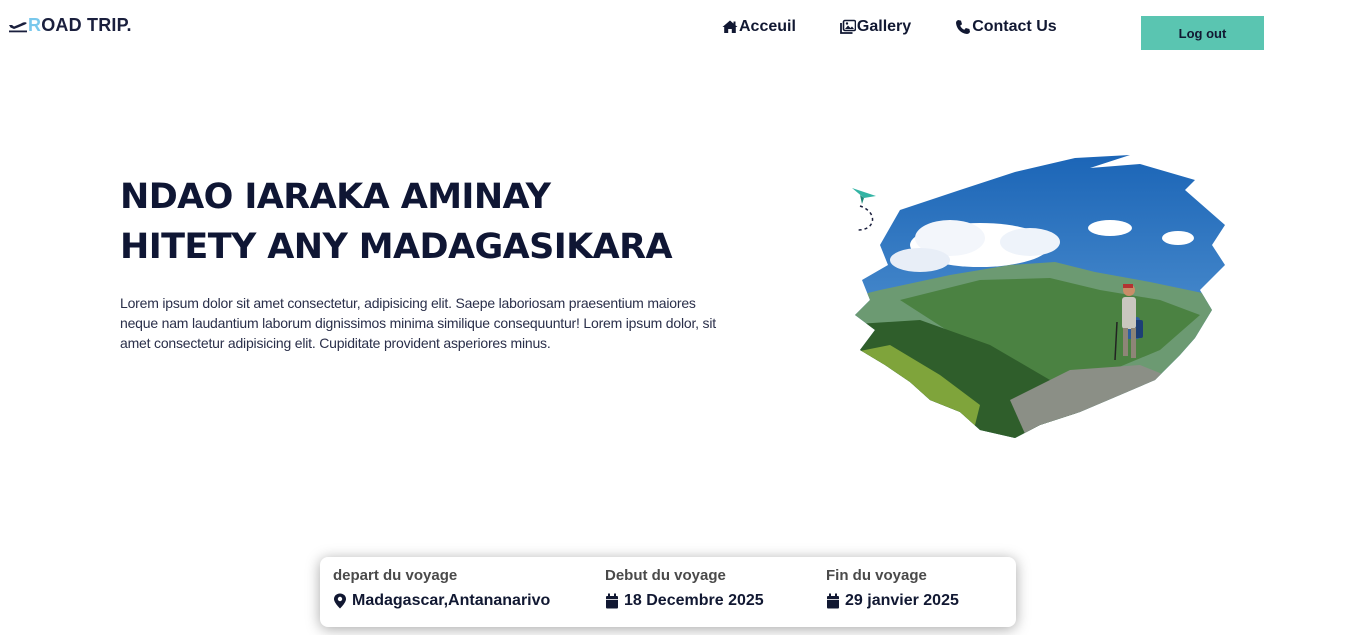  I want to click on logo-text: OAD TRIP., so click(86, 25).